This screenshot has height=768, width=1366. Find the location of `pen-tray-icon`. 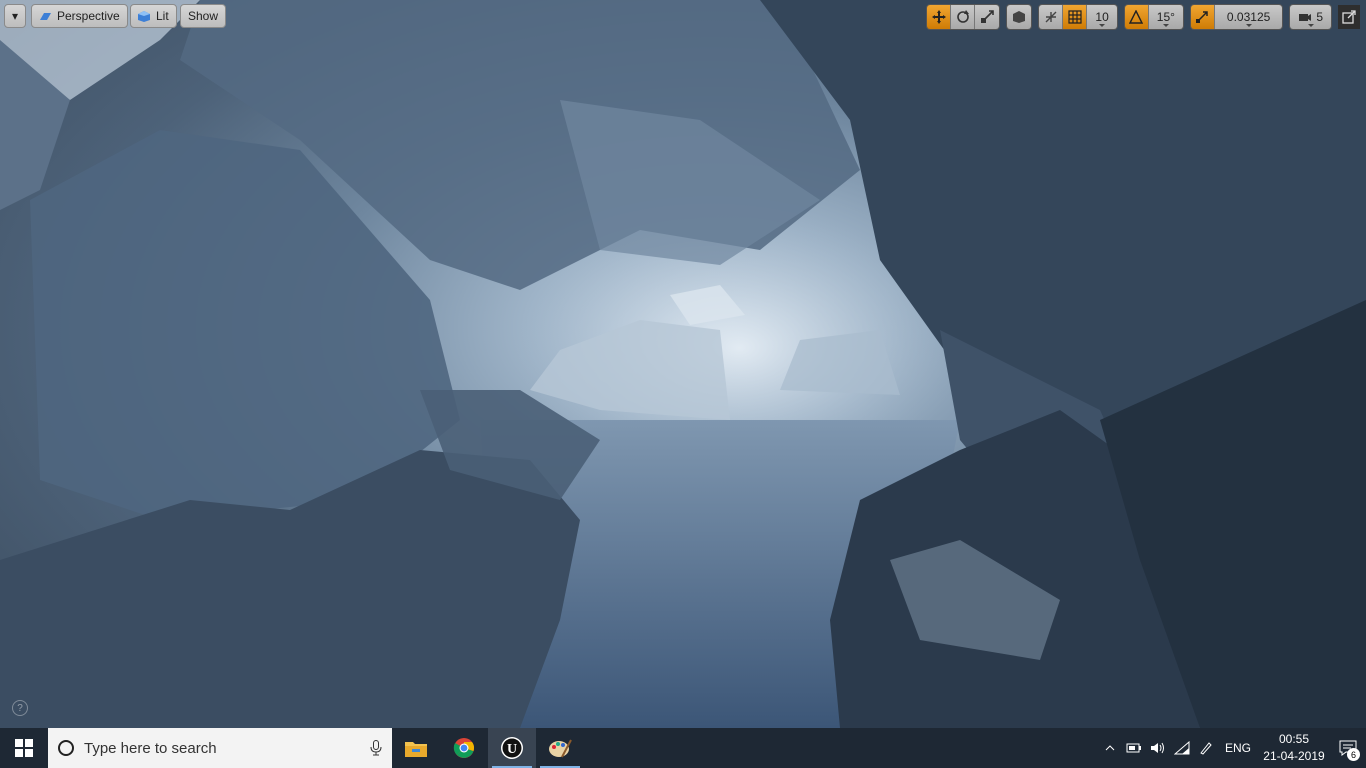

pen-tray-icon is located at coordinates (1206, 748).